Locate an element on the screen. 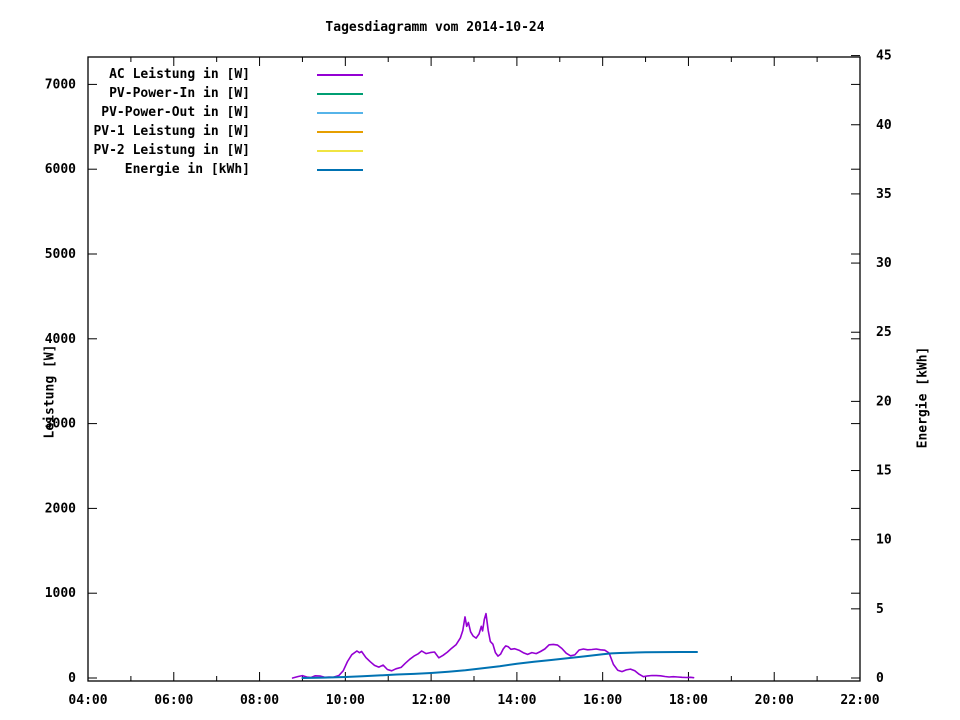  y2-axis-ticks: 0 5 10 15 20 25 30 35 40 45 is located at coordinates (871, 367).